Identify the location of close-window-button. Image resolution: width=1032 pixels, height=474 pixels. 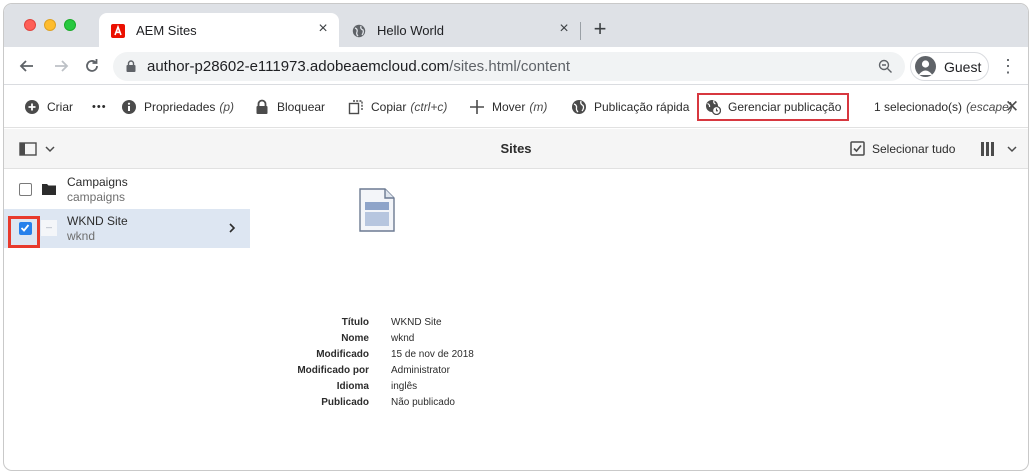
(30, 25).